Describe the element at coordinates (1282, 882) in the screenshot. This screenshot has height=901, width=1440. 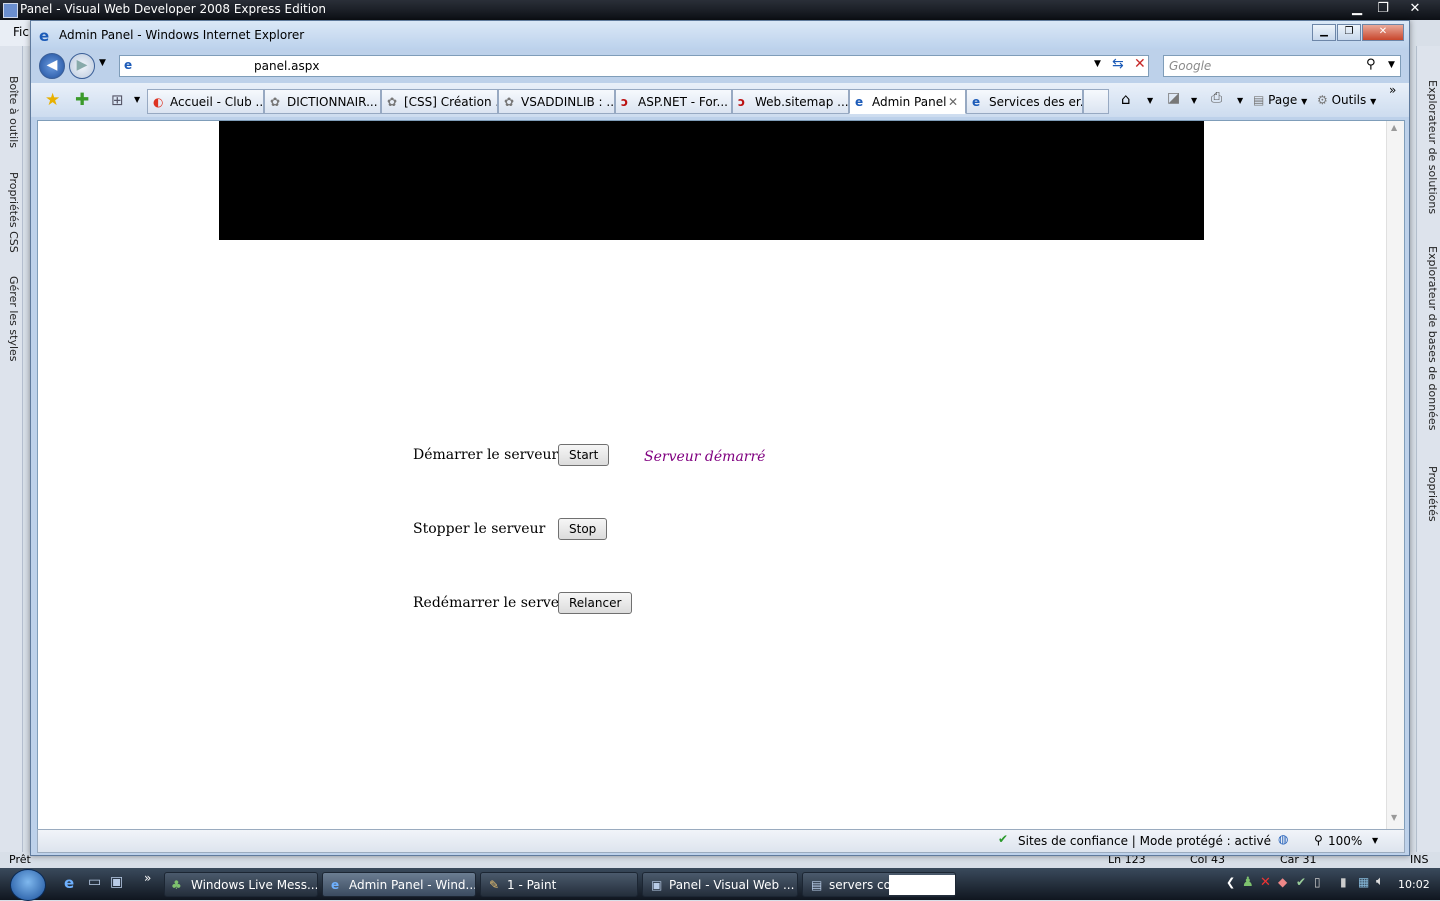
I see `tray-app-icon: ◆` at that location.